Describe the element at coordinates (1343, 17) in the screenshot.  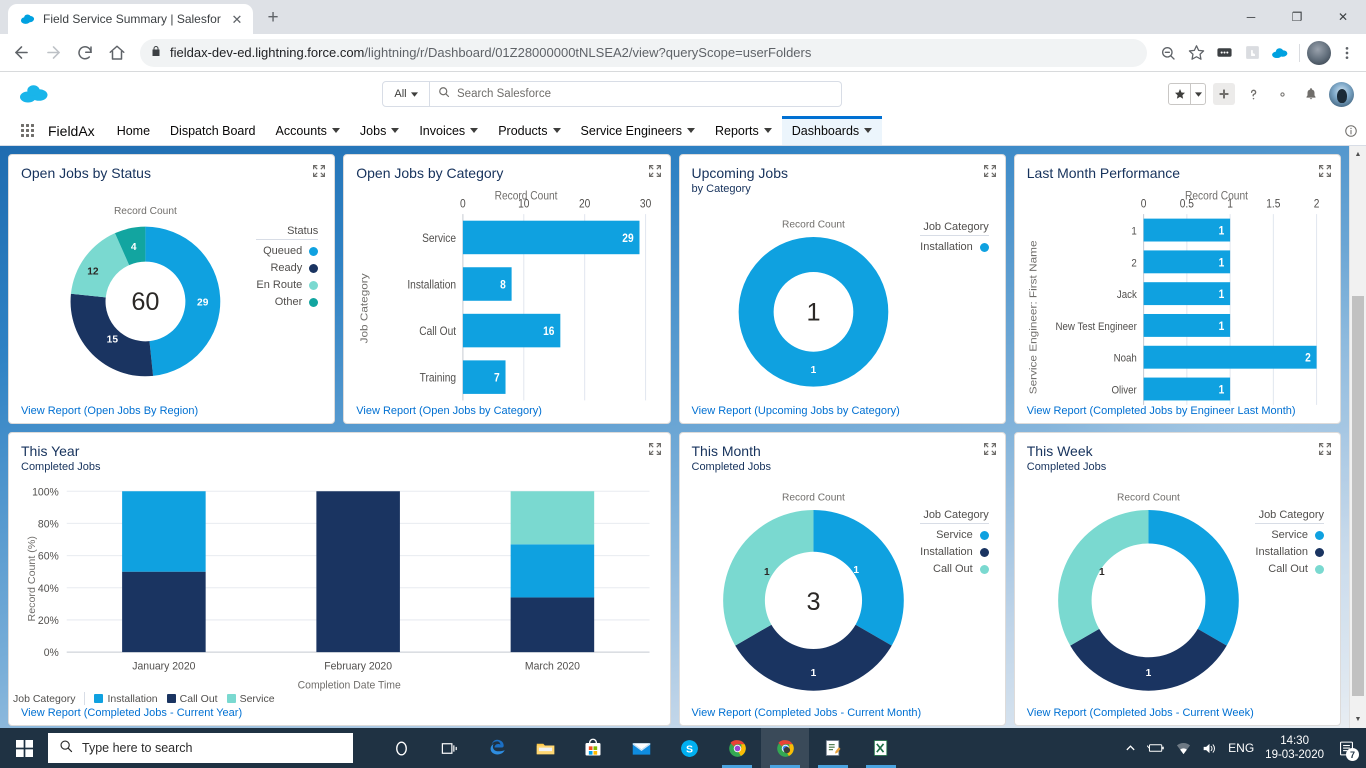
I see `close-window-button: ✕` at that location.